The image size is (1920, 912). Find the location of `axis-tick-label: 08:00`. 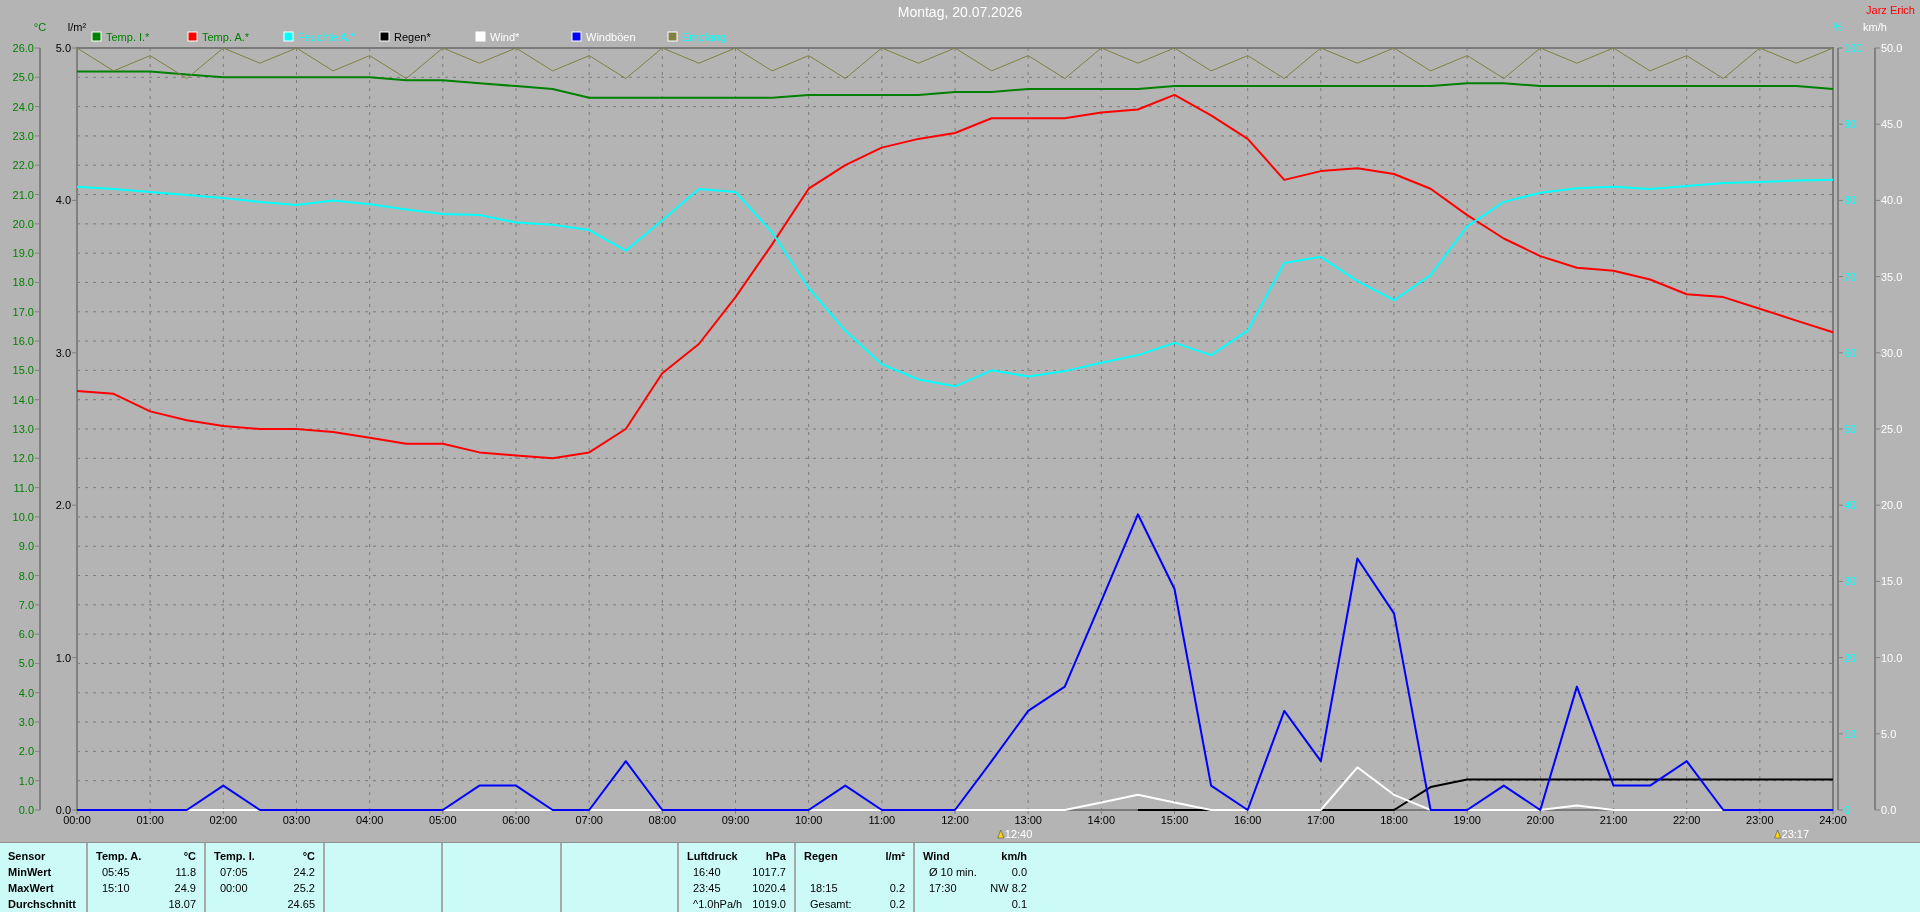

axis-tick-label: 08:00 is located at coordinates (662, 820).